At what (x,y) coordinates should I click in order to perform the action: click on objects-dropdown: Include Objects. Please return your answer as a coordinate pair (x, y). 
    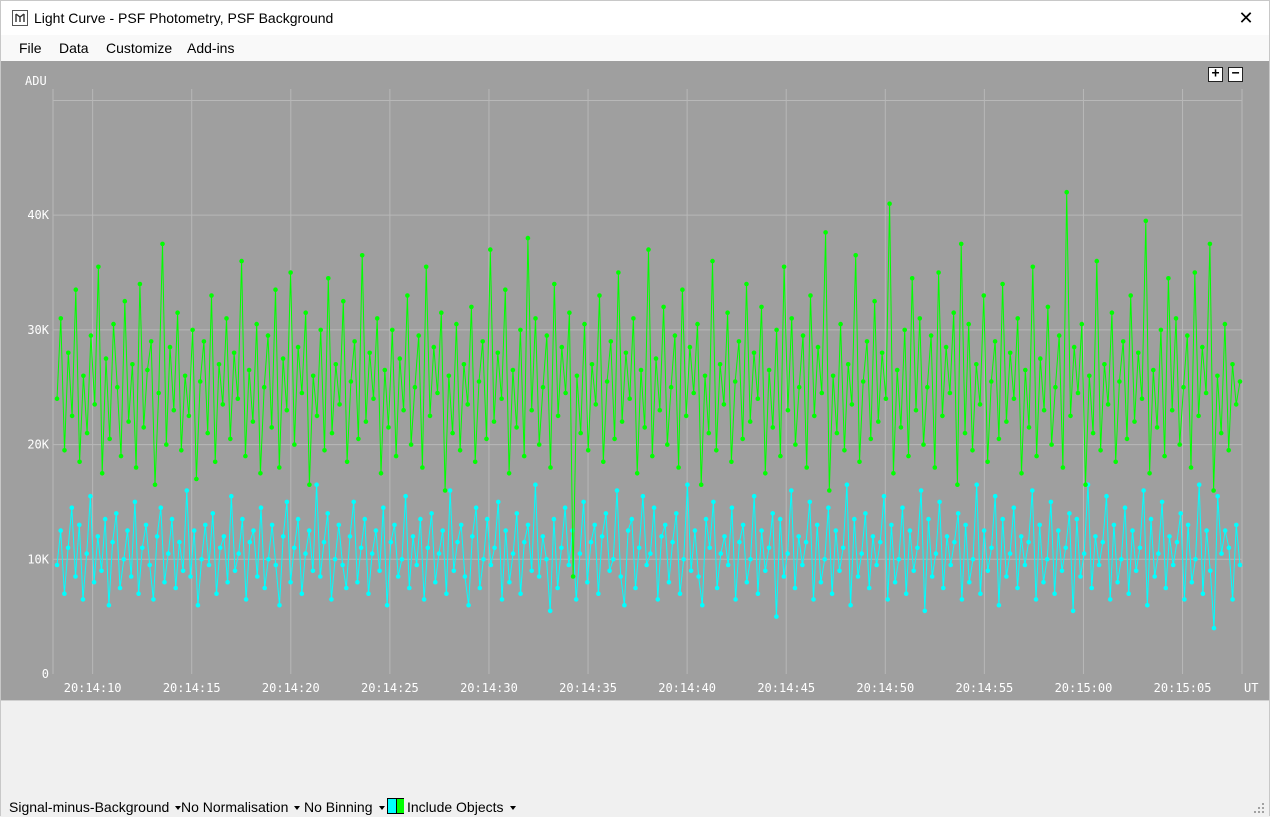
    Looking at the image, I should click on (461, 807).